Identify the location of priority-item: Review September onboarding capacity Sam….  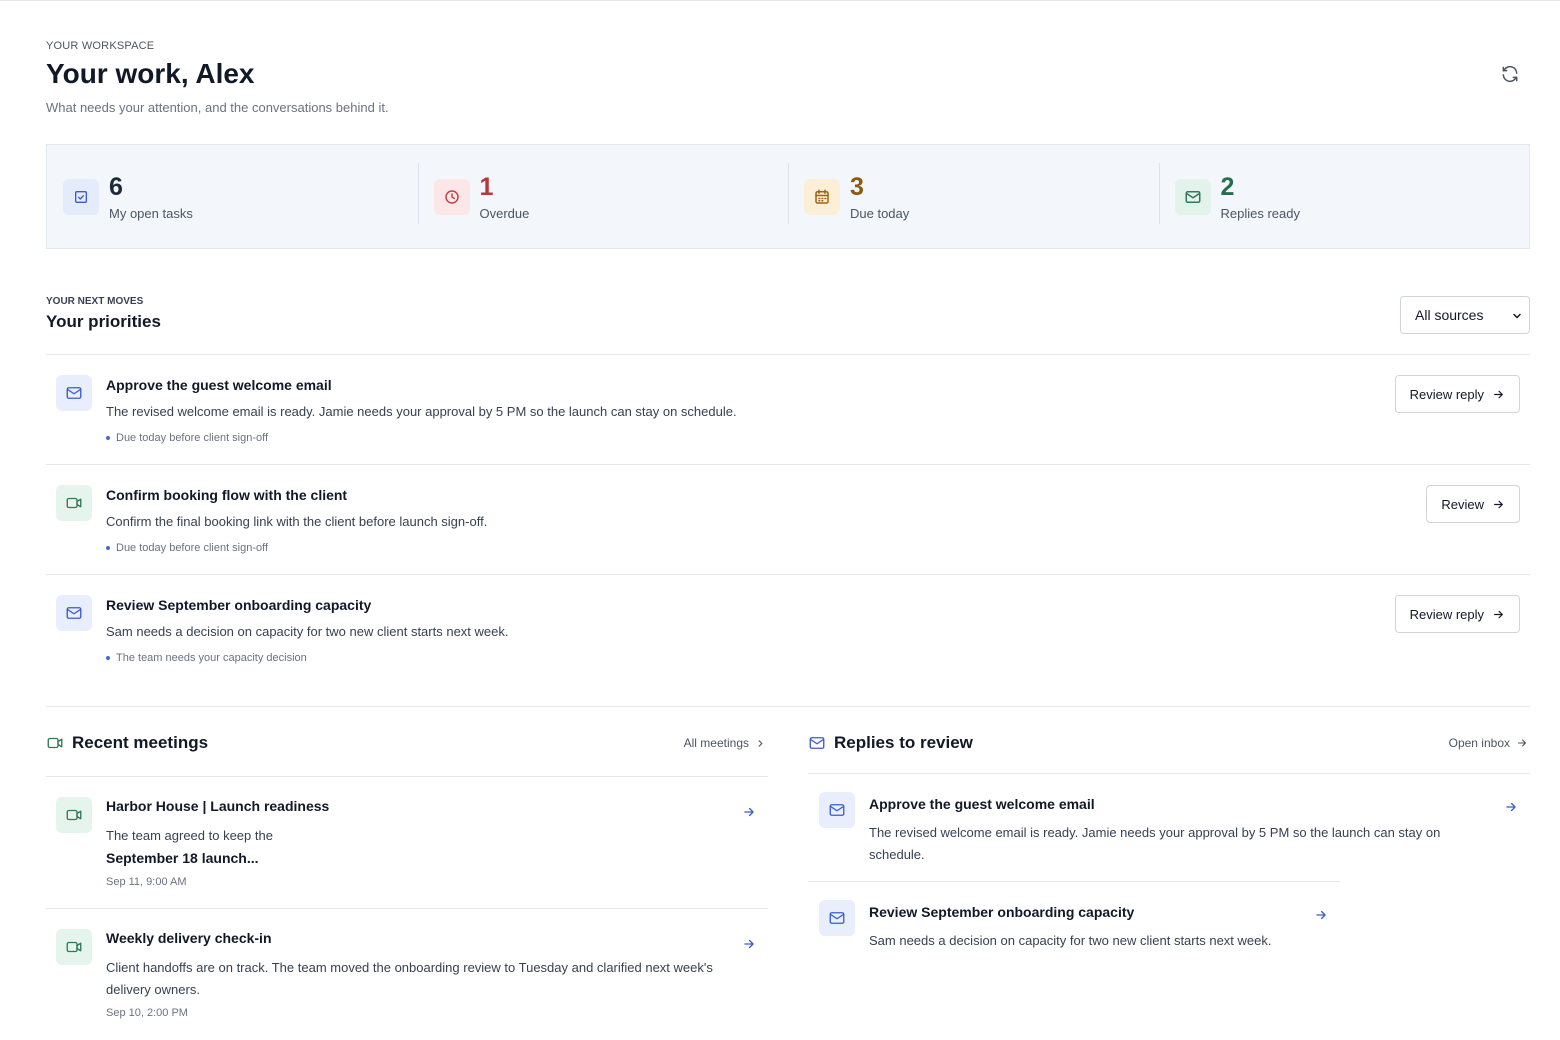
(788, 629).